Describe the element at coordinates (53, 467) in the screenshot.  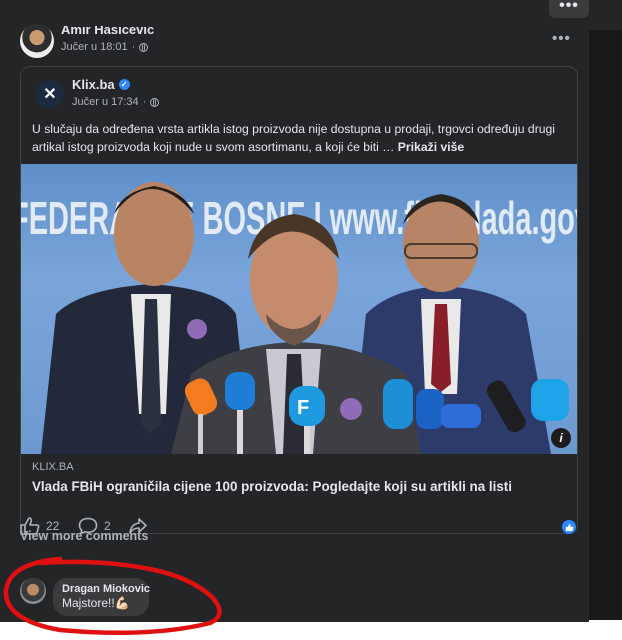
I see `link-domain: KLIX.BA` at that location.